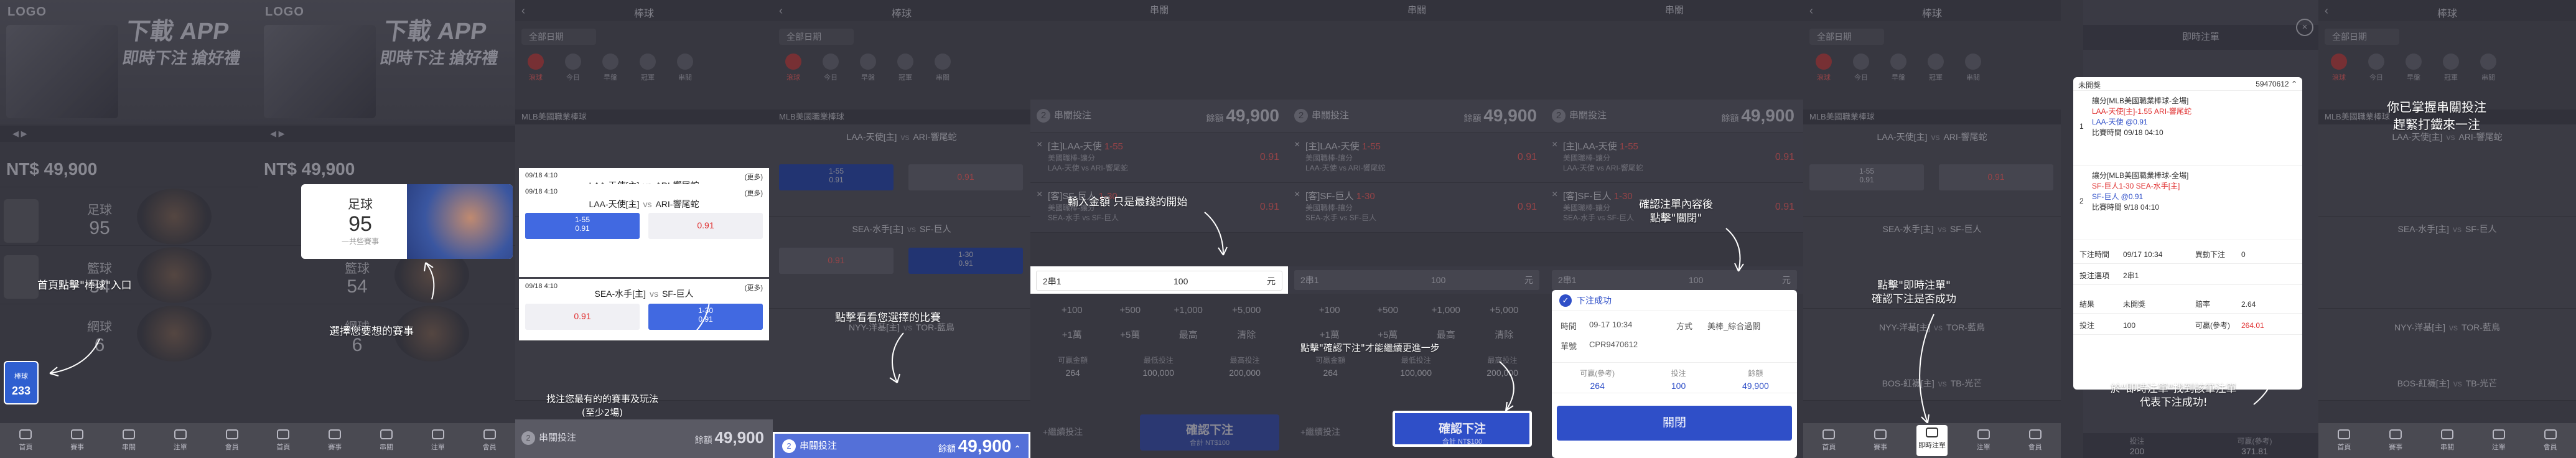  I want to click on match-card: SEA-水手[主] vs SF-巨人, so click(2447, 263).